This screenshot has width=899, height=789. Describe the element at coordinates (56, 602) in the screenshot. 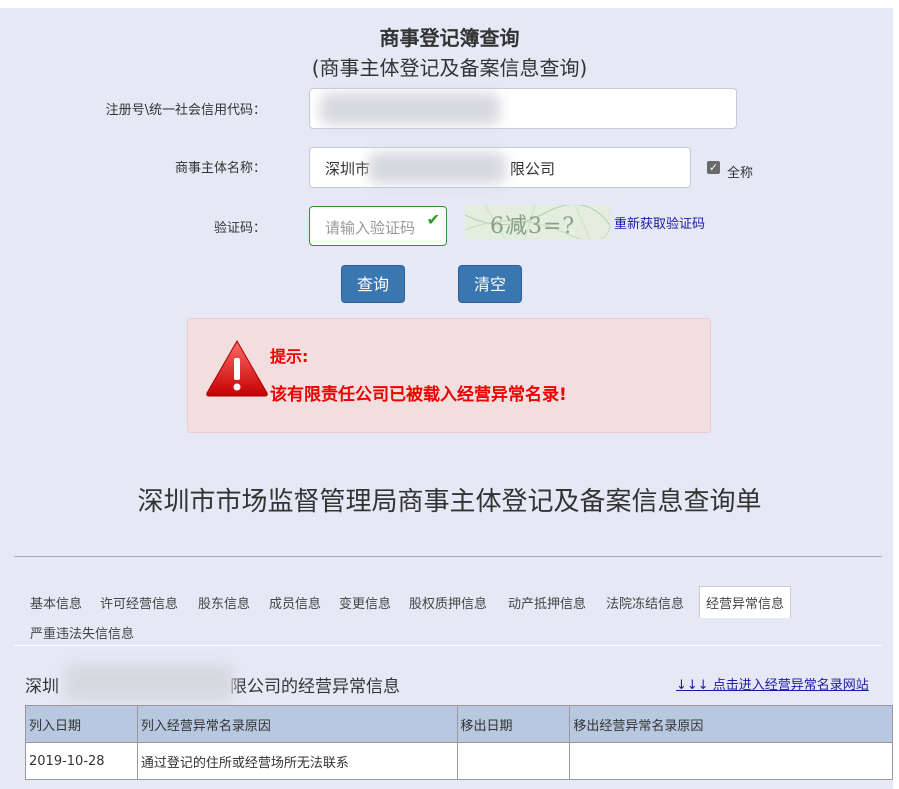

I see `tab-basic-info: 基本信息` at that location.